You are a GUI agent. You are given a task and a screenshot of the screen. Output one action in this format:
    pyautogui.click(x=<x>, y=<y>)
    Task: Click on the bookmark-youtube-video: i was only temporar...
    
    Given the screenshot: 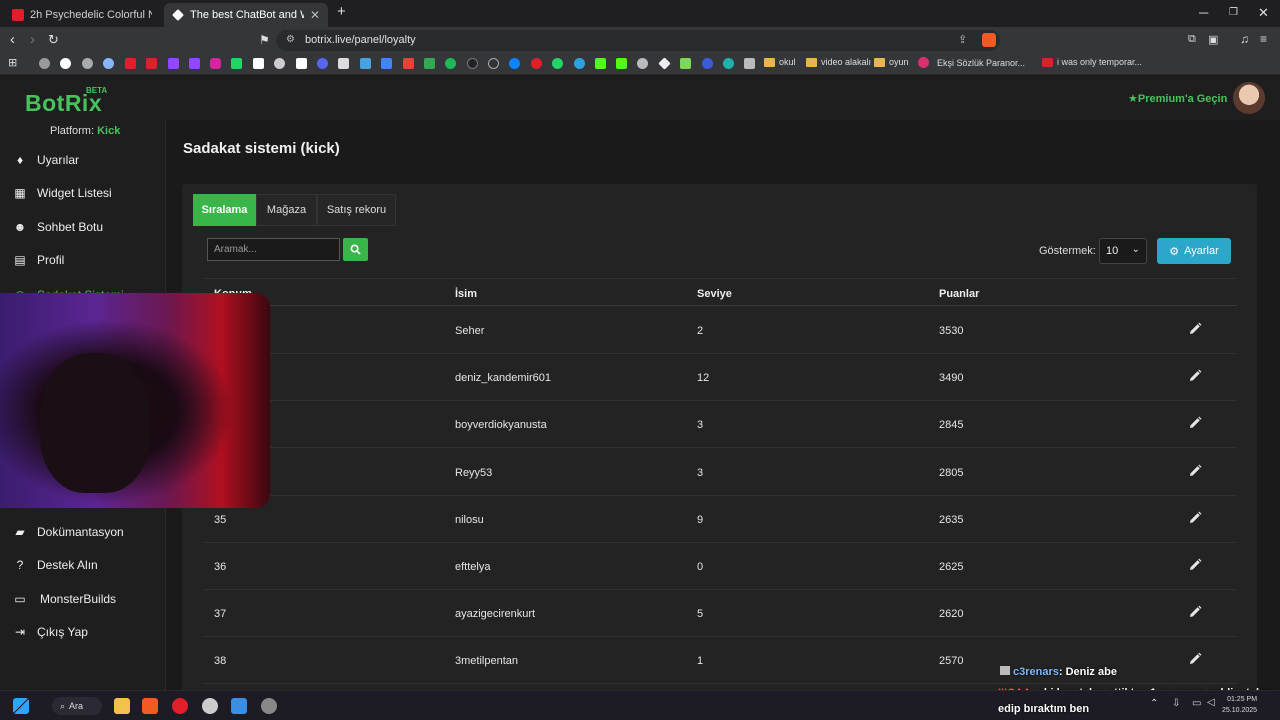 What is the action you would take?
    pyautogui.click(x=1092, y=62)
    